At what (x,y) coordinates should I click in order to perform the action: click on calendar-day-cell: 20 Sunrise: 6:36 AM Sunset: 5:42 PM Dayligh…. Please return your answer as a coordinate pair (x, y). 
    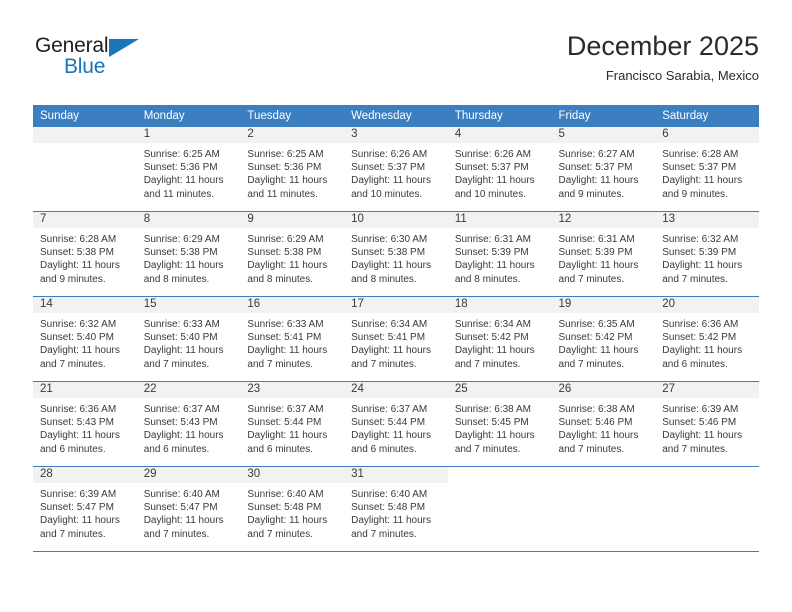
    Looking at the image, I should click on (707, 339).